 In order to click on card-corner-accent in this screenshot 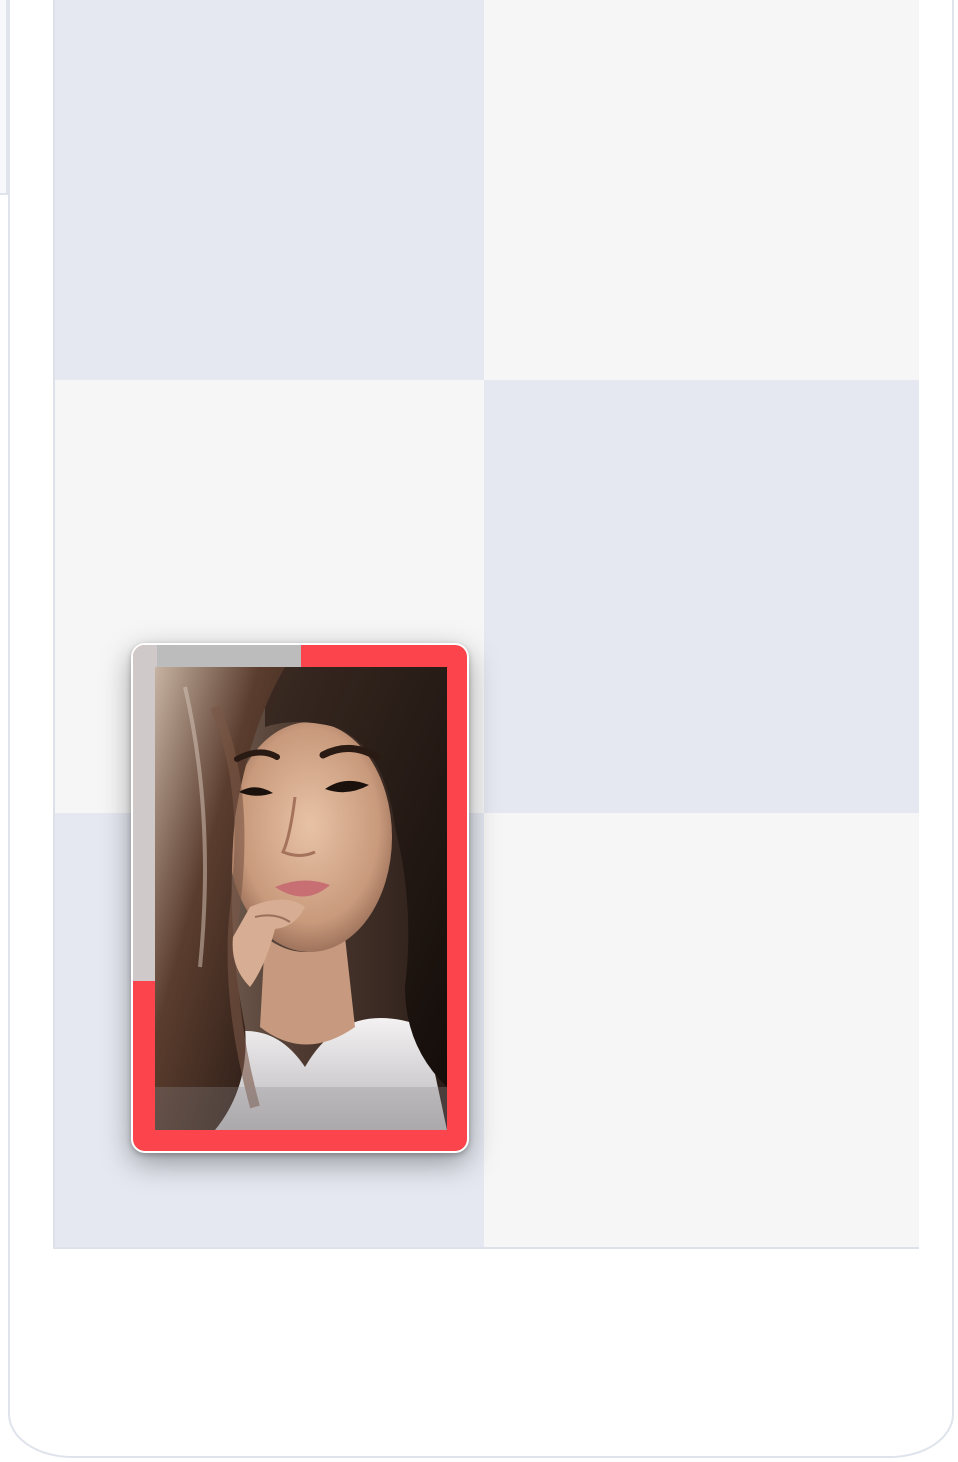, I will do `click(217, 657)`.